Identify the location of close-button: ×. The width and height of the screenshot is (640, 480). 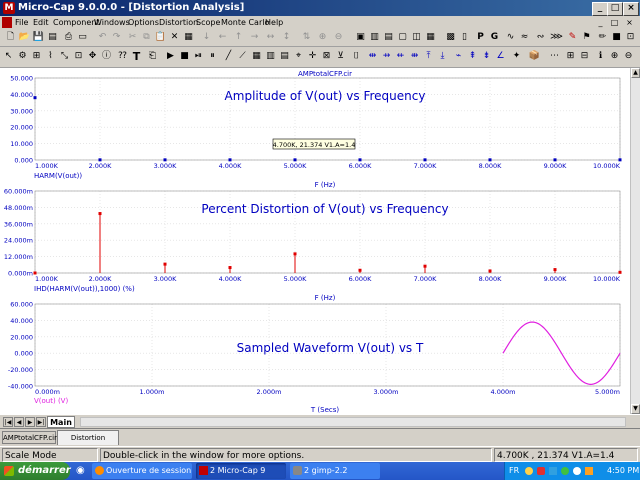
(631, 9).